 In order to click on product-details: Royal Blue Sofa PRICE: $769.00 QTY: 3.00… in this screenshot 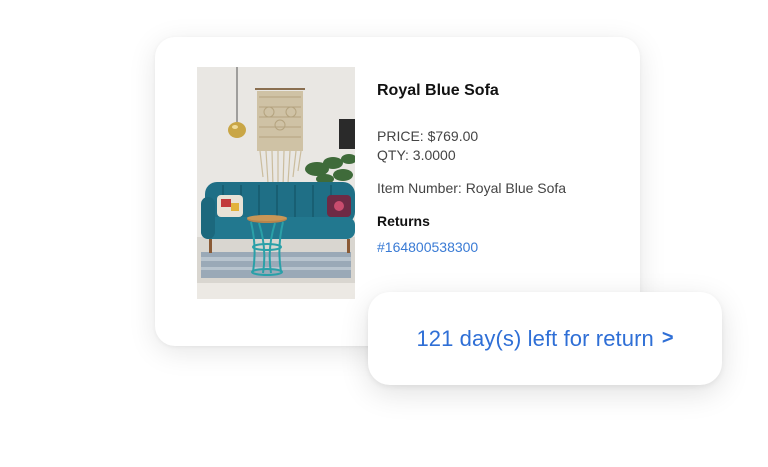, I will do `click(503, 169)`.